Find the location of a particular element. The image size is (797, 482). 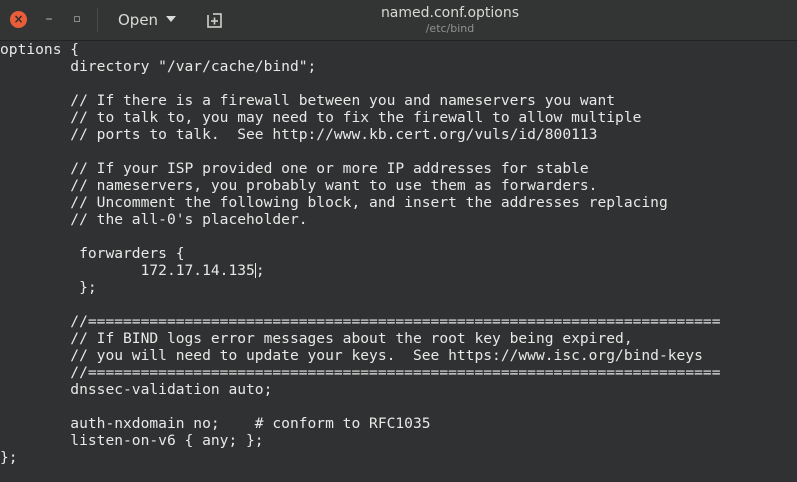

open-button: Open is located at coordinates (147, 20).